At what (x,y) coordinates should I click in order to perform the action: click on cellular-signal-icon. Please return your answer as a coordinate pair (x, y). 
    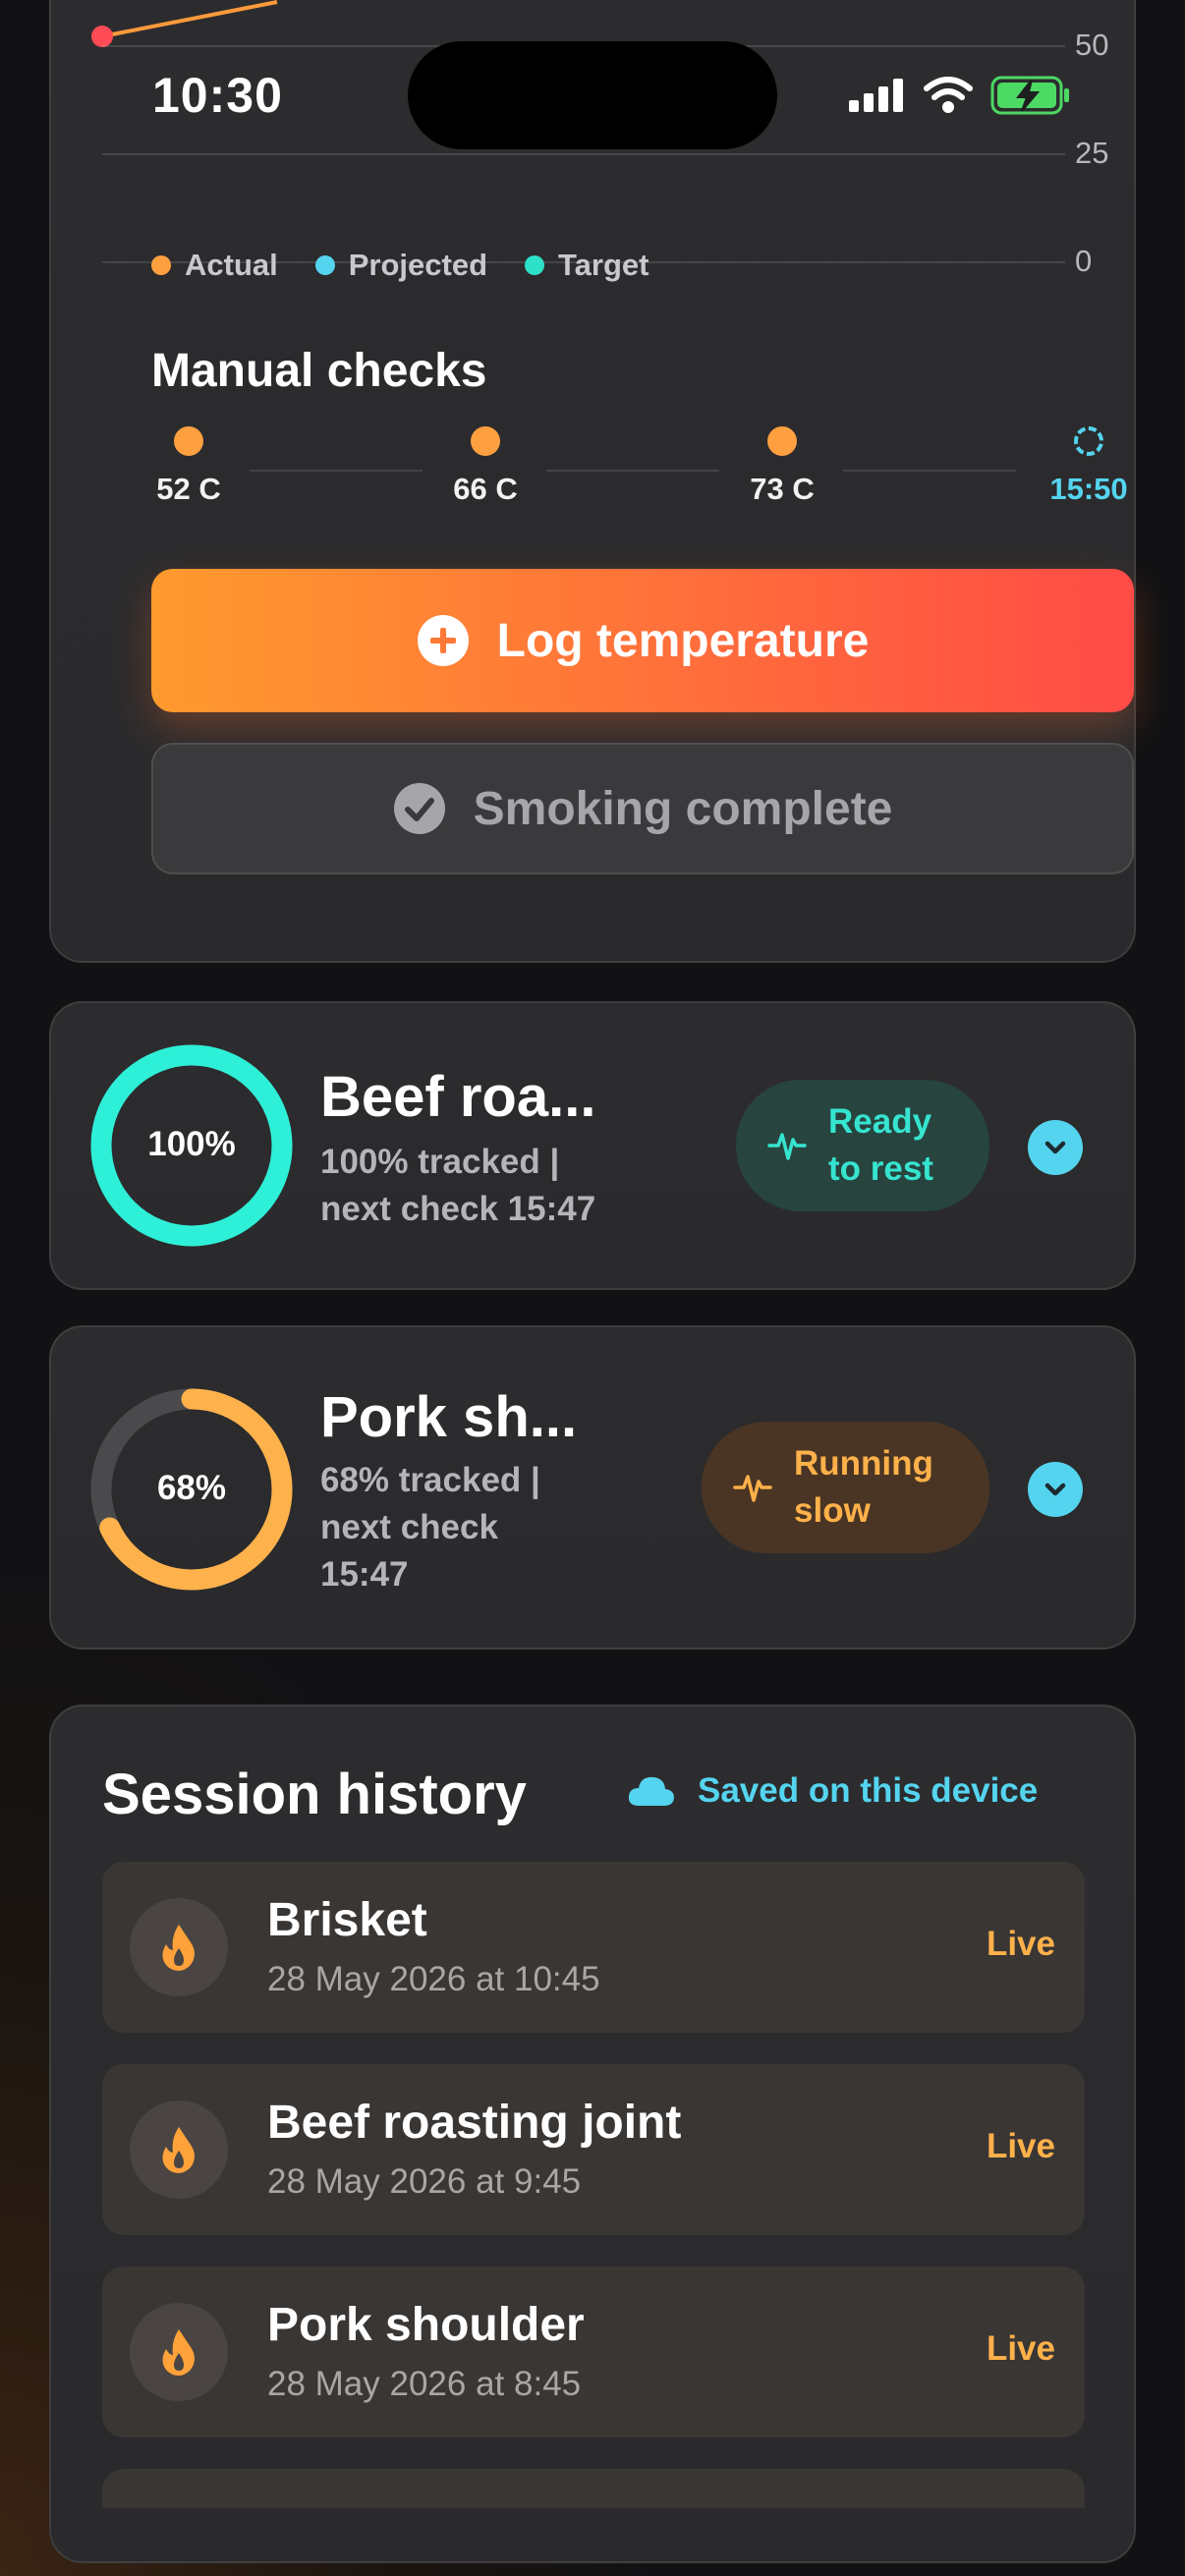
    Looking at the image, I should click on (876, 95).